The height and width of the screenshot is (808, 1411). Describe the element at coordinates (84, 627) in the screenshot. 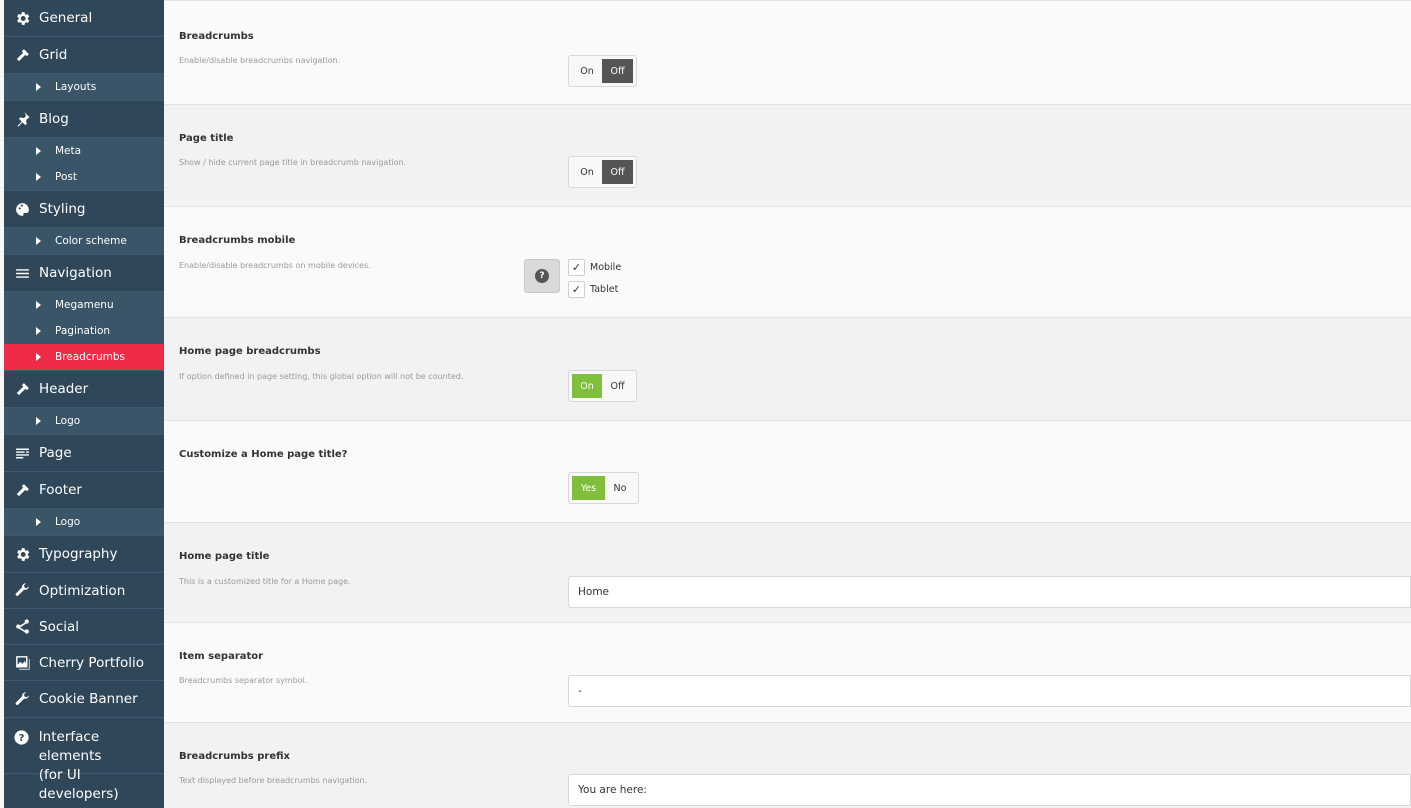

I see `sidebar-item-social: Social` at that location.